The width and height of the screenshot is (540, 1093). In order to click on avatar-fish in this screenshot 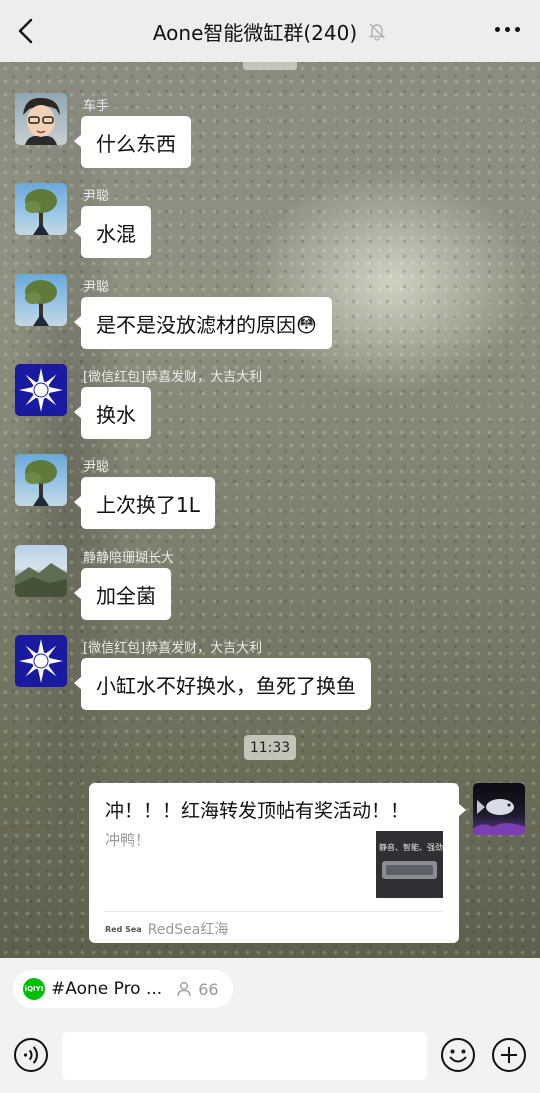, I will do `click(499, 809)`.